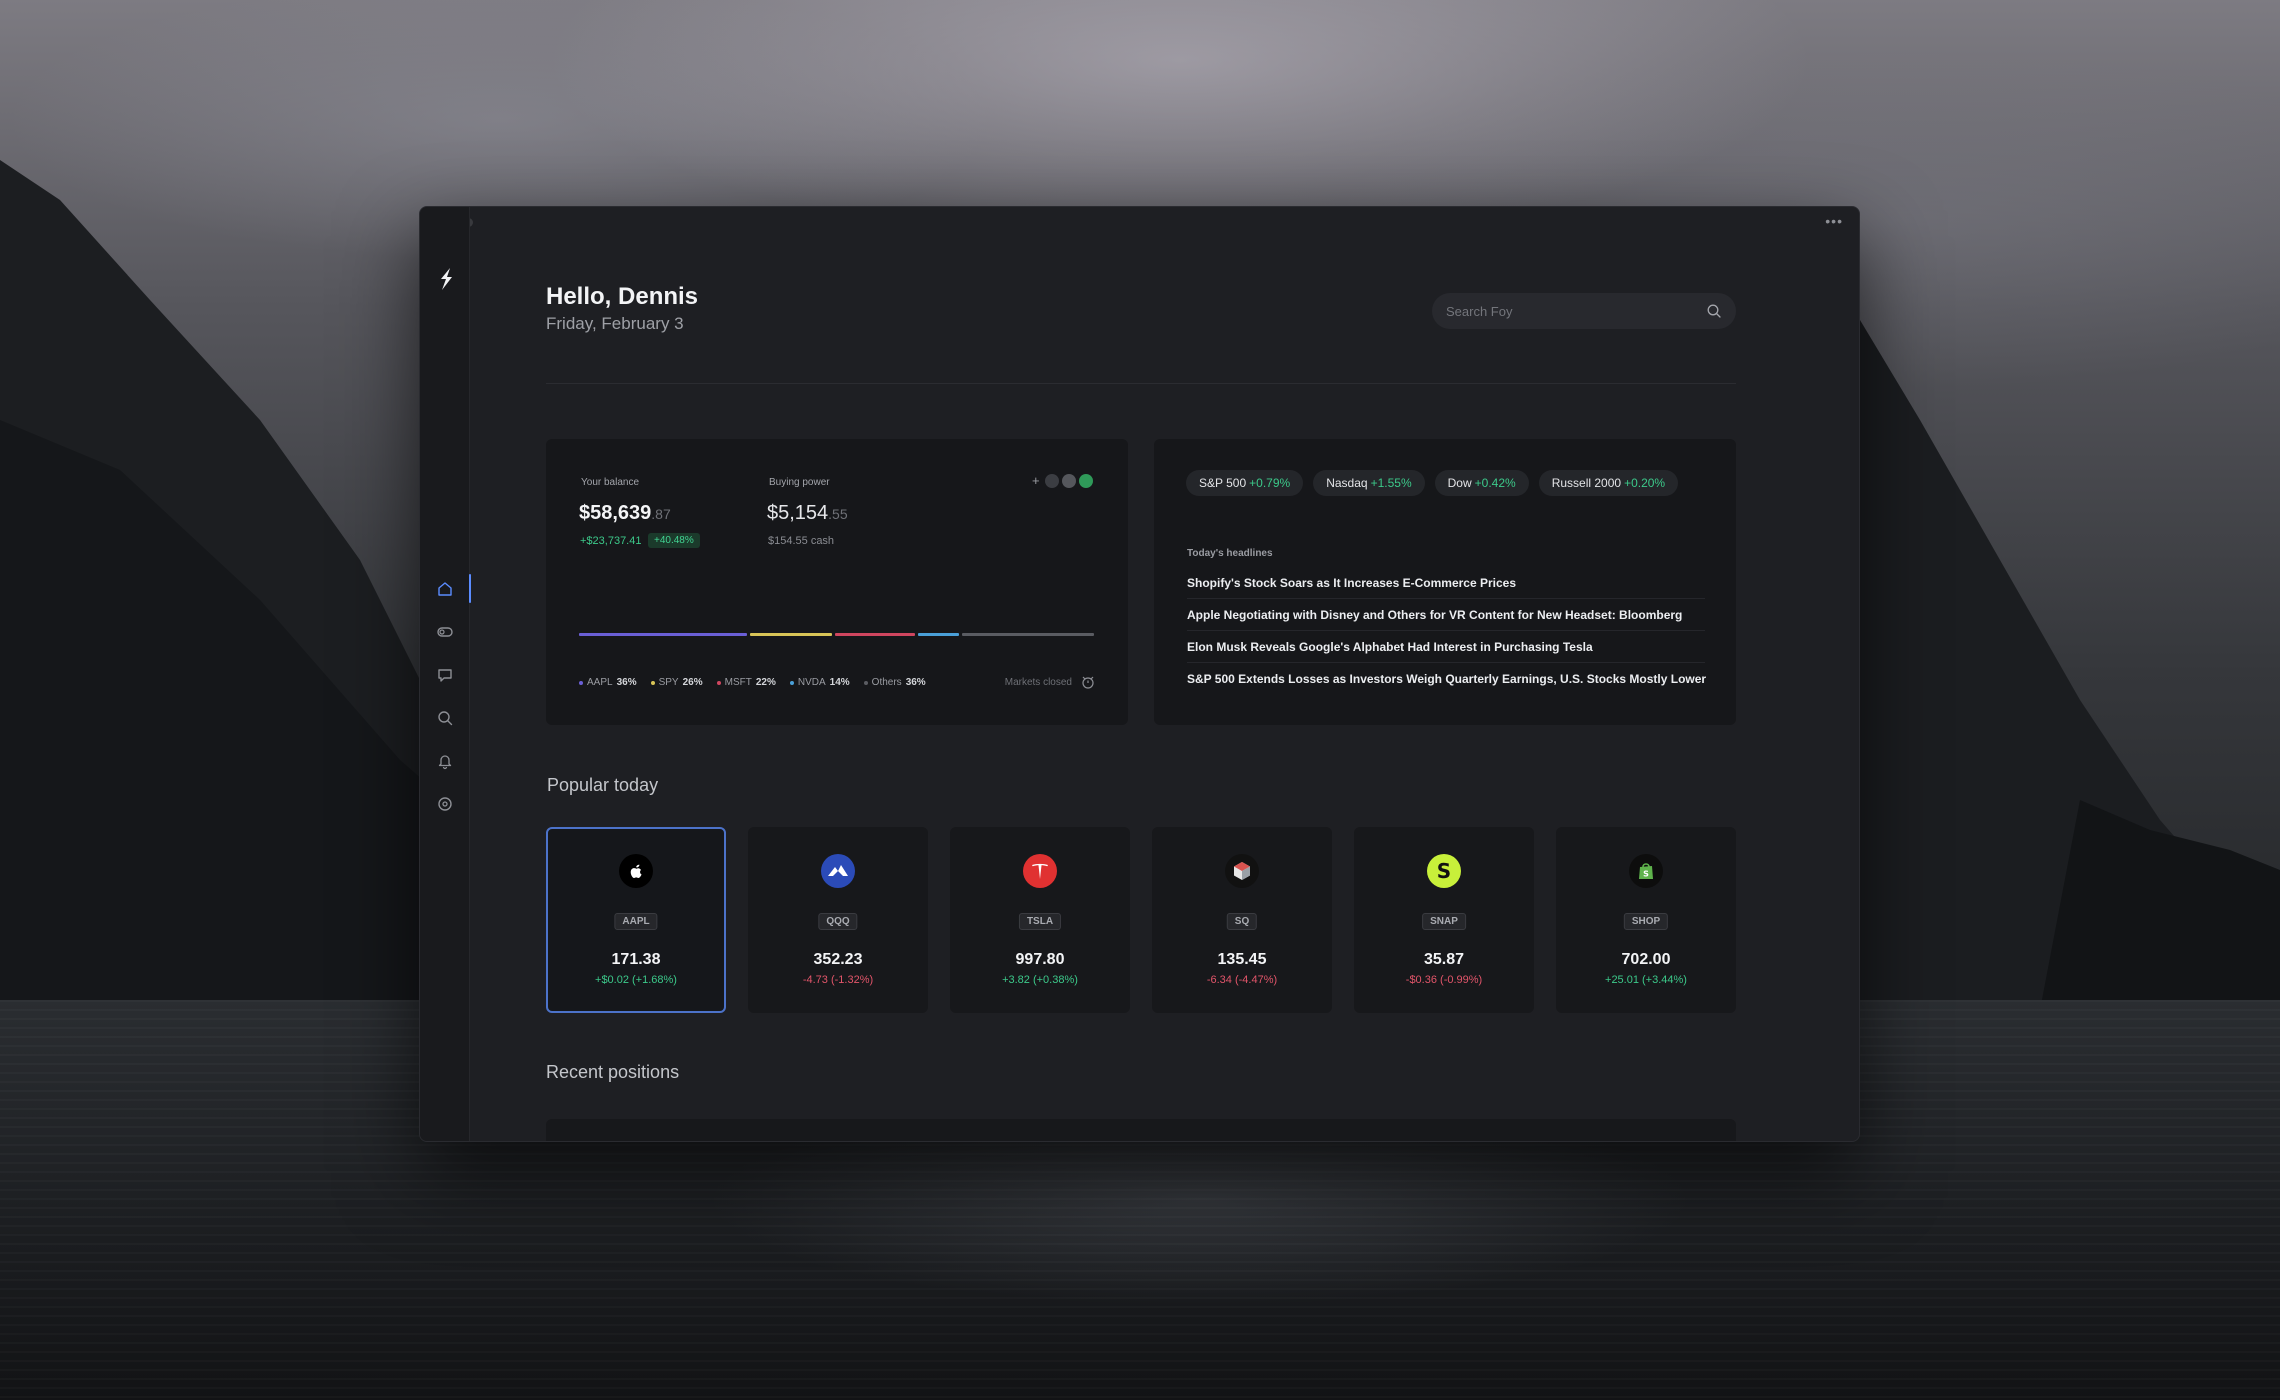 The width and height of the screenshot is (2280, 1400). What do you see at coordinates (838, 980) in the screenshot?
I see `stock-change: -4.73 (-1.32%)` at bounding box center [838, 980].